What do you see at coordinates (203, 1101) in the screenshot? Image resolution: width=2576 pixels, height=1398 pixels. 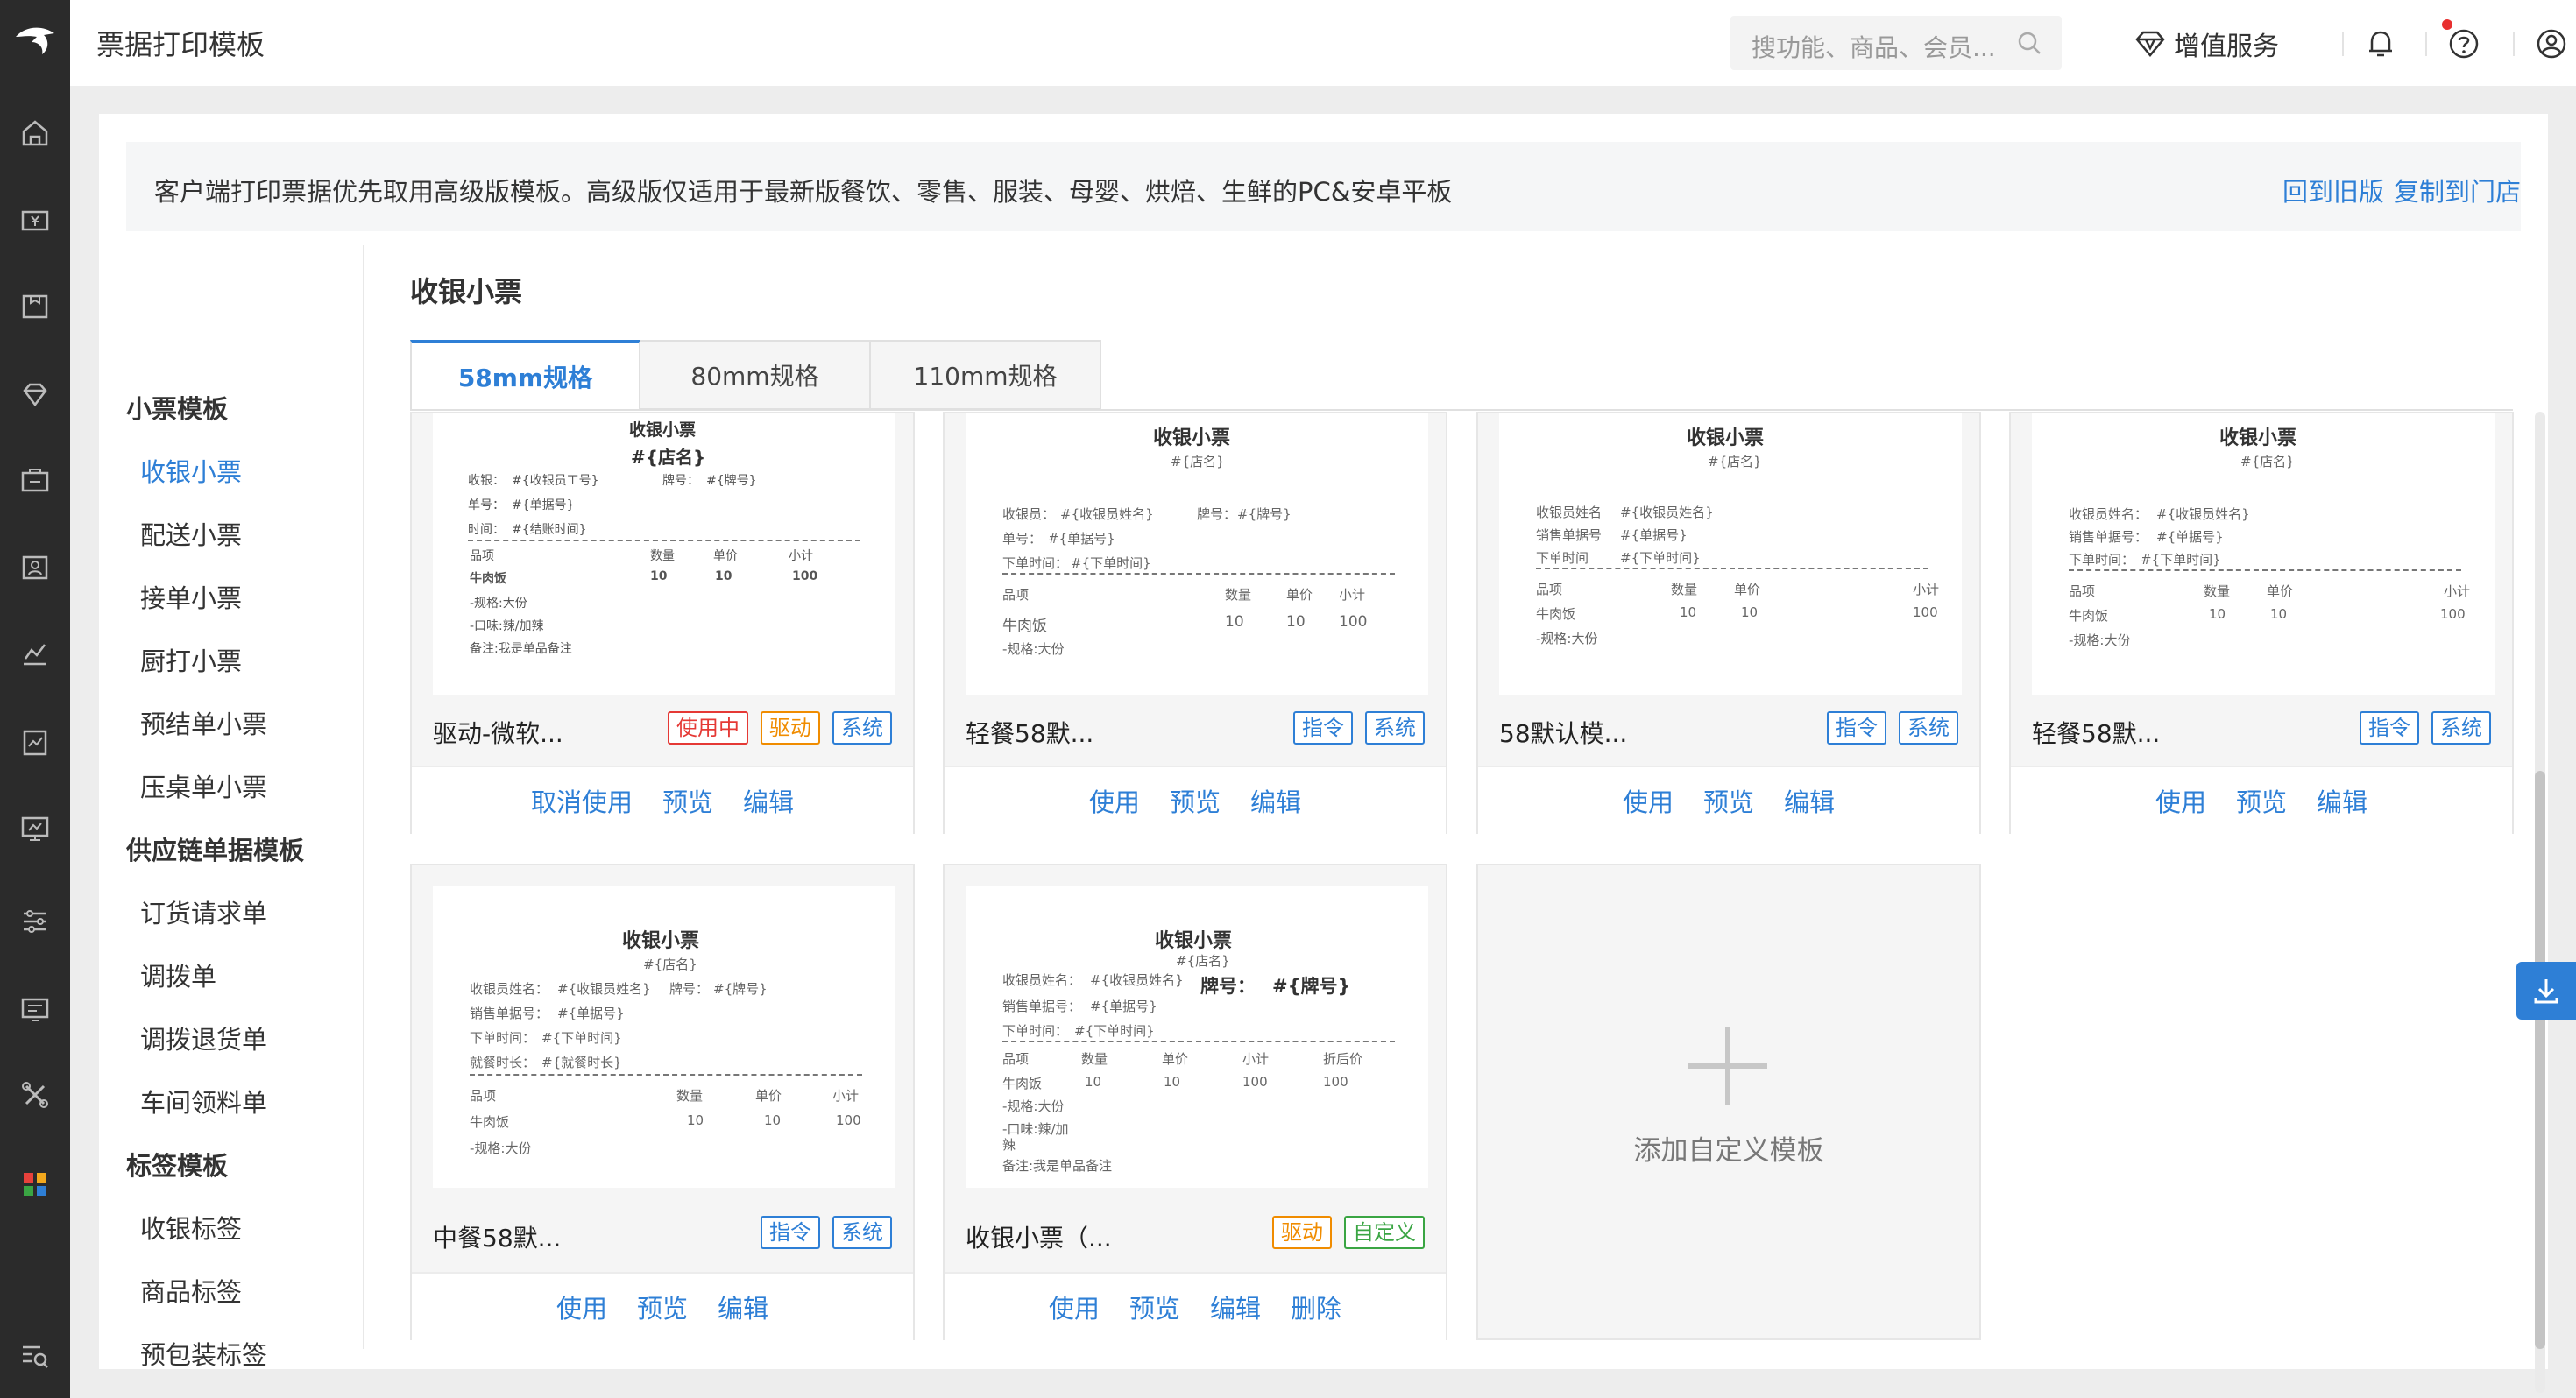 I see `nav-workshop-material: 车间领料单` at bounding box center [203, 1101].